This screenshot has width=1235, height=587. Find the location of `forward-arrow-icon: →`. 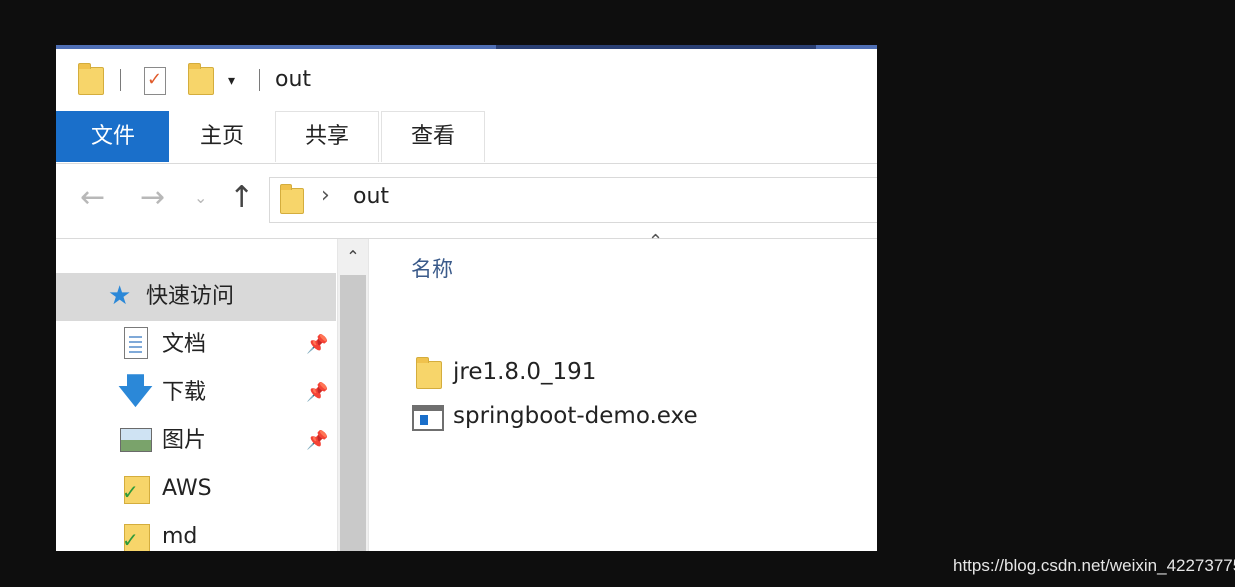

forward-arrow-icon: → is located at coordinates (152, 198).